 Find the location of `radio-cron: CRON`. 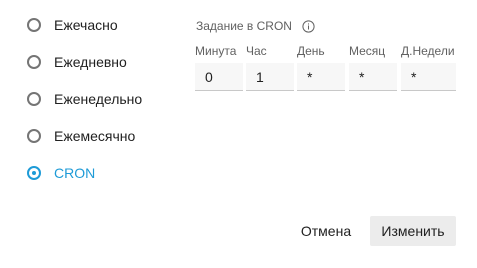

radio-cron: CRON is located at coordinates (61, 173).